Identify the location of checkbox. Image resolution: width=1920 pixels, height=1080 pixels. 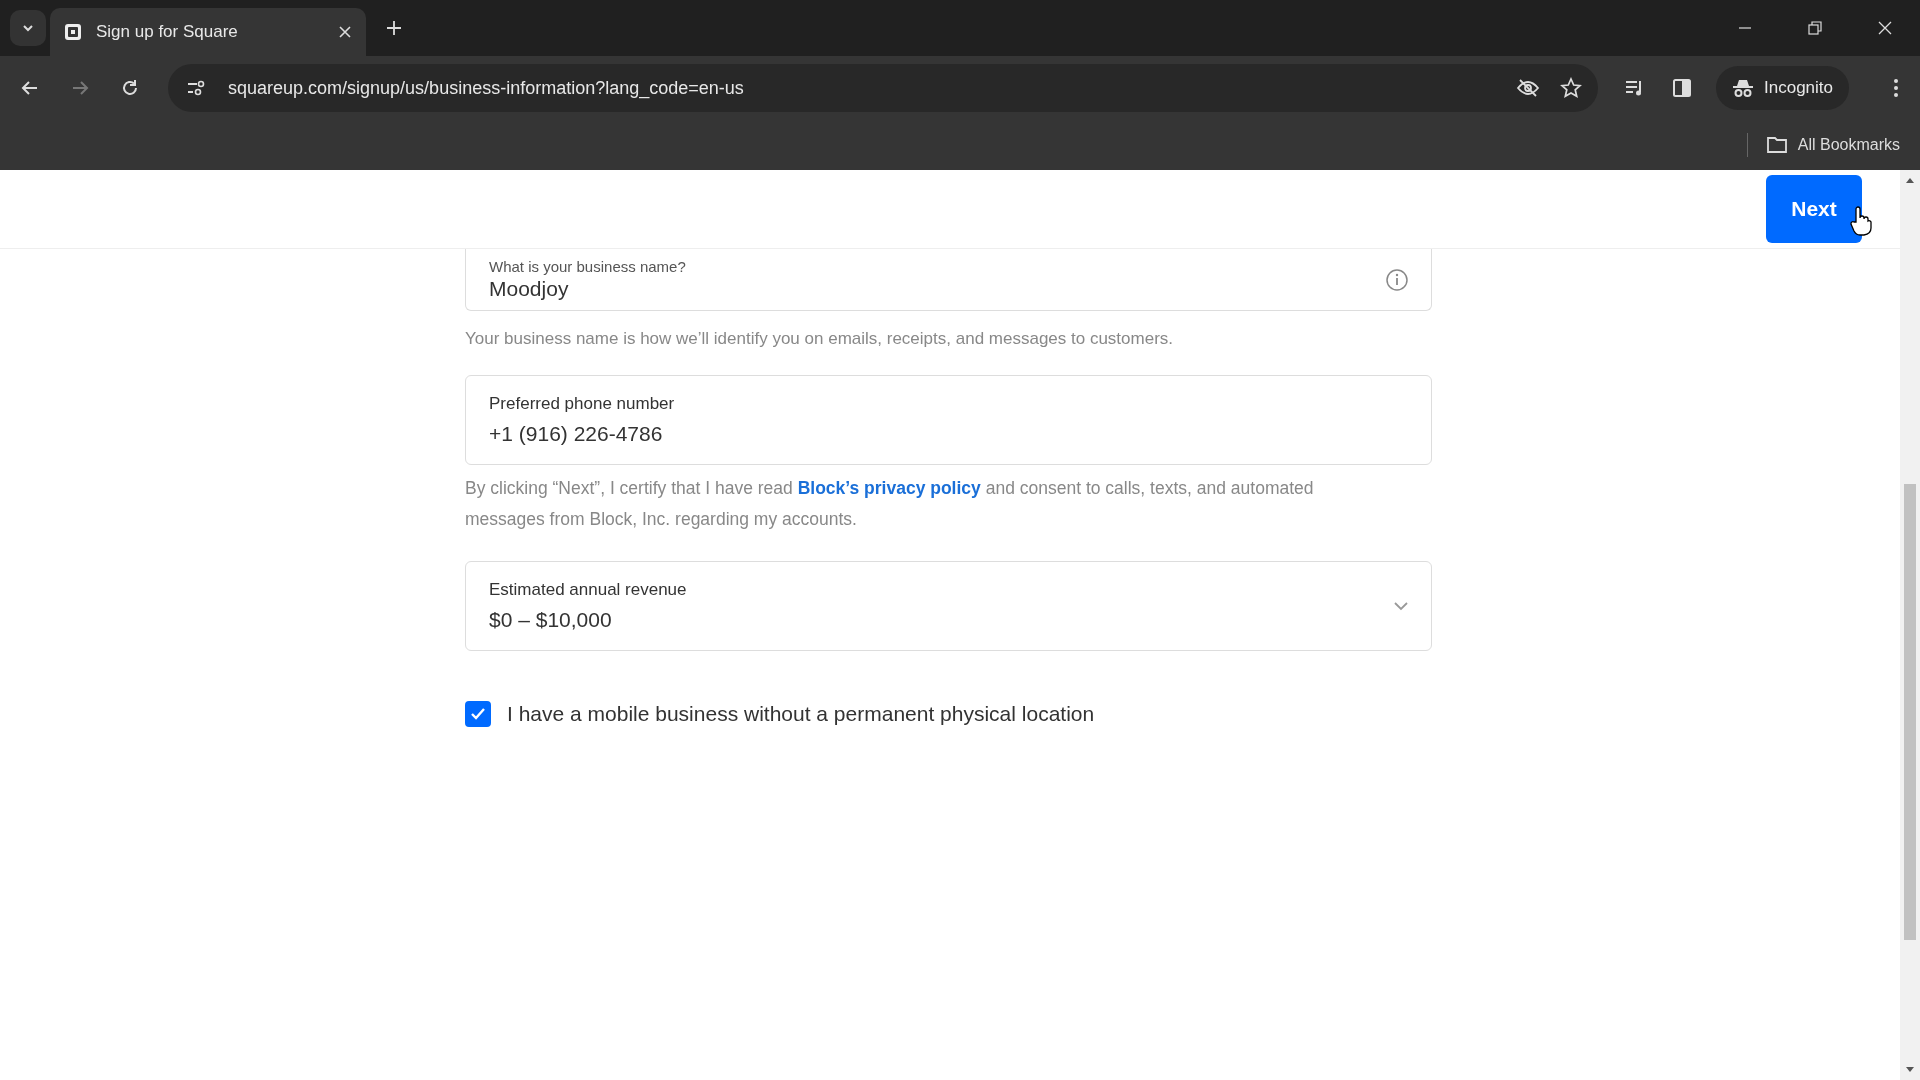
(478, 714).